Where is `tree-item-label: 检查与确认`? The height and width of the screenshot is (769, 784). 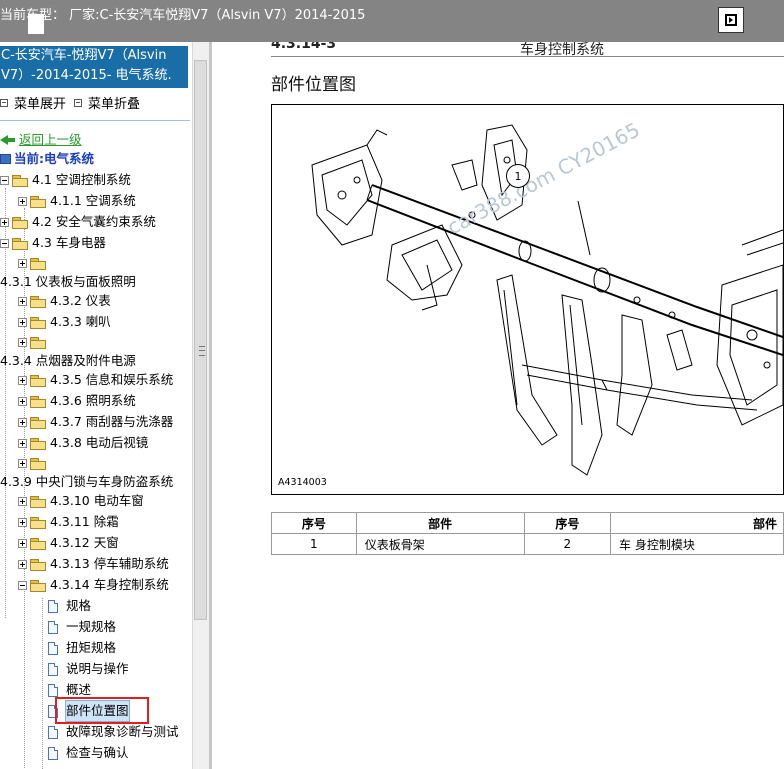
tree-item-label: 检查与确认 is located at coordinates (97, 752).